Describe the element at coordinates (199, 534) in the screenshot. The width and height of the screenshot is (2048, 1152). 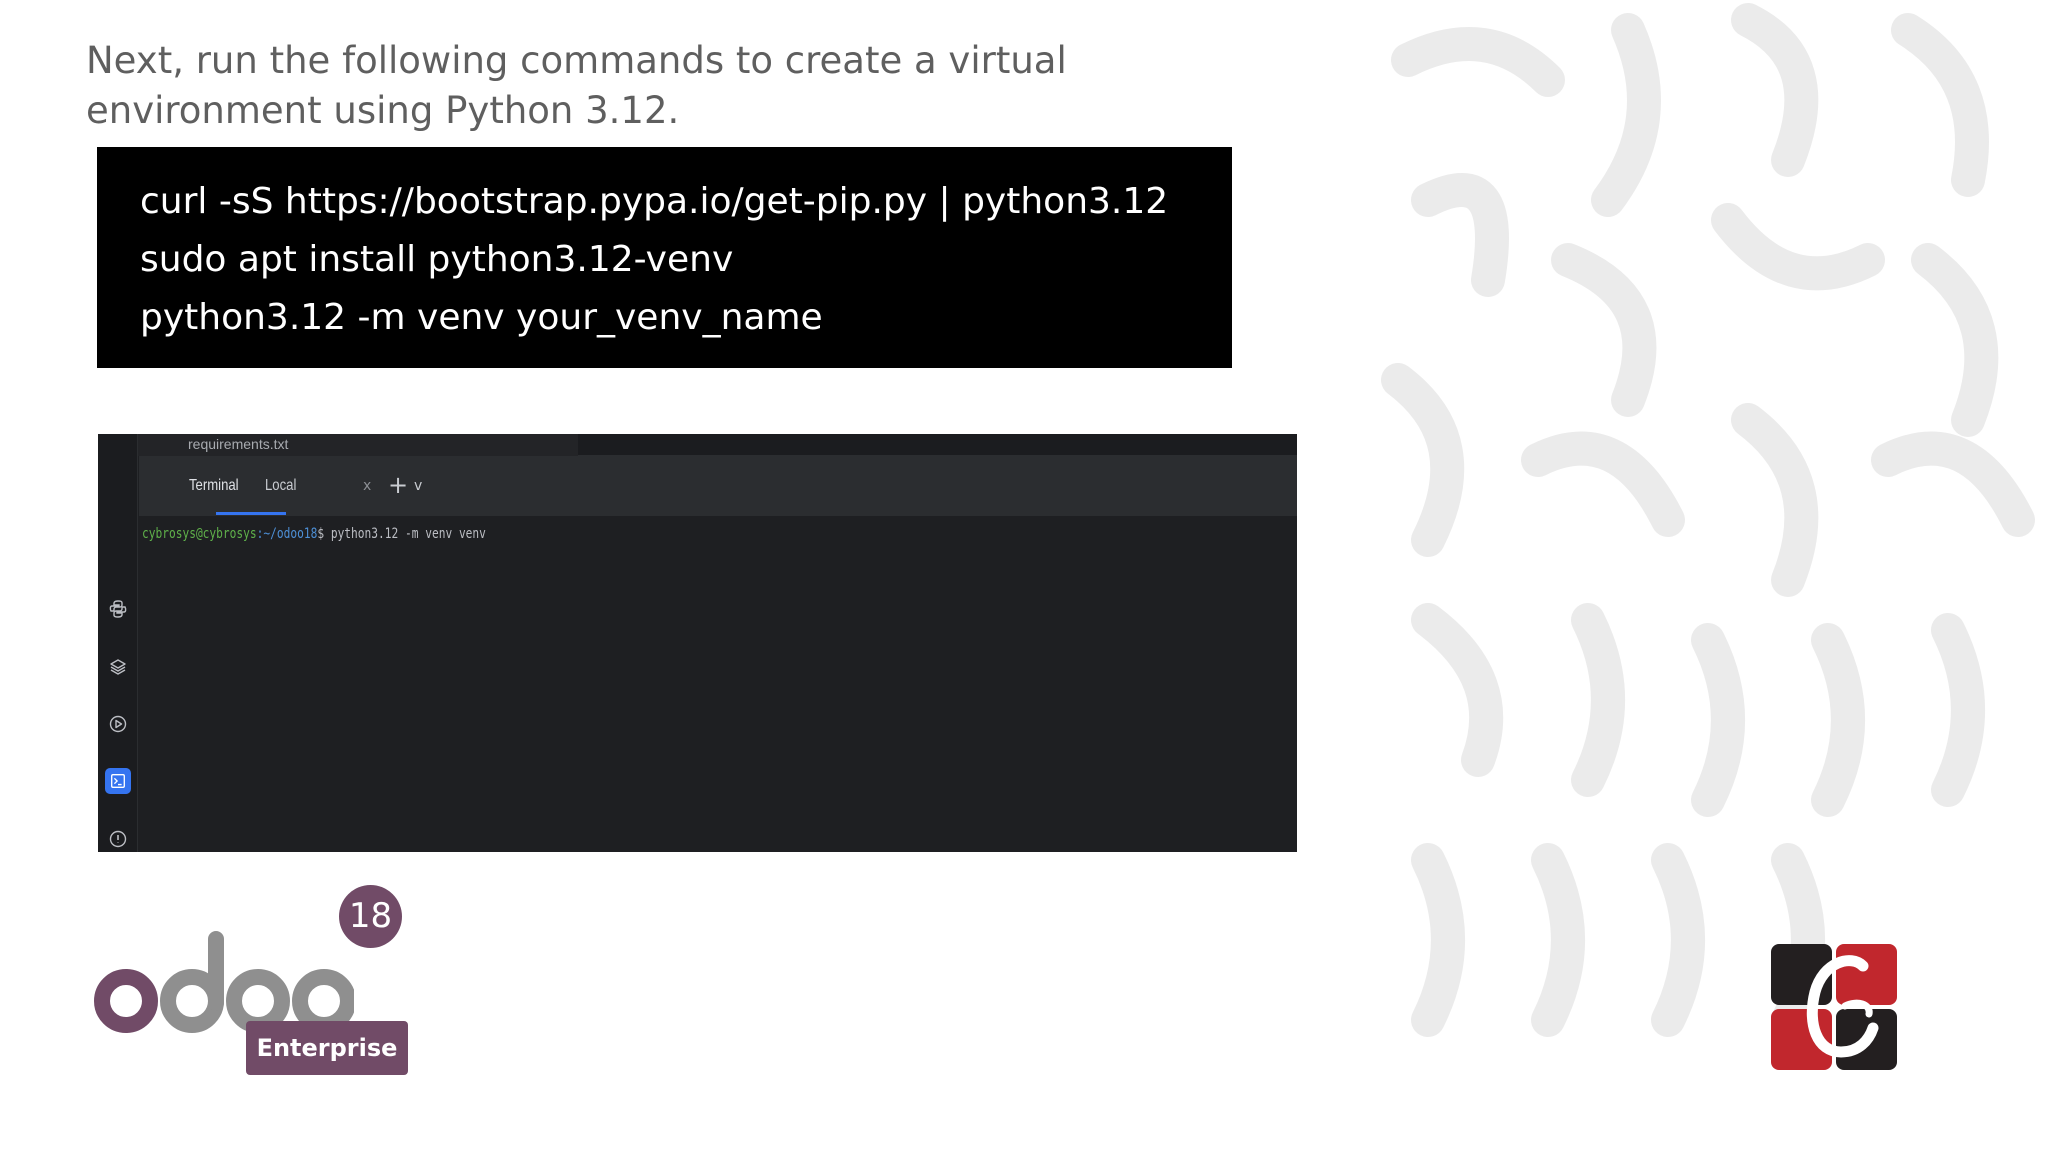
I see `prompt-user: cybrosys@cybrosys` at that location.